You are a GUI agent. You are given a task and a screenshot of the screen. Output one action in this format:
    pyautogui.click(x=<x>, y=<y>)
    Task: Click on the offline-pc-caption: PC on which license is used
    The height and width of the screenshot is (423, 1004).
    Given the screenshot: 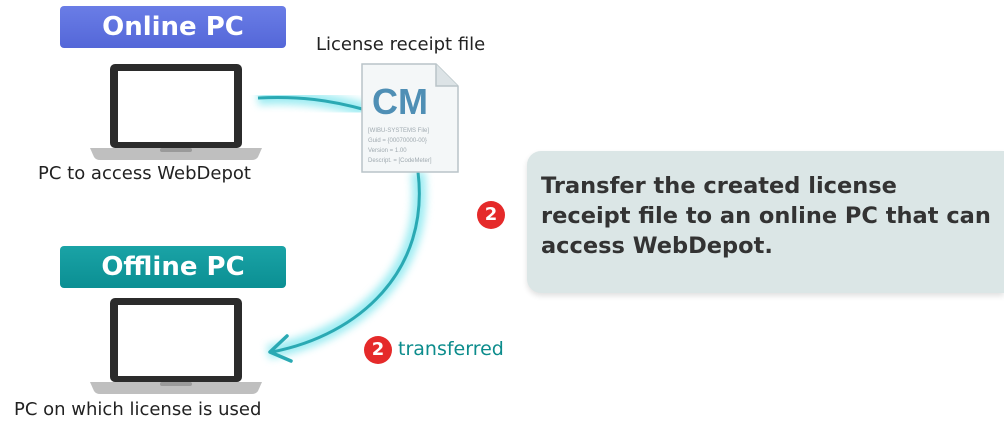 What is the action you would take?
    pyautogui.click(x=138, y=409)
    